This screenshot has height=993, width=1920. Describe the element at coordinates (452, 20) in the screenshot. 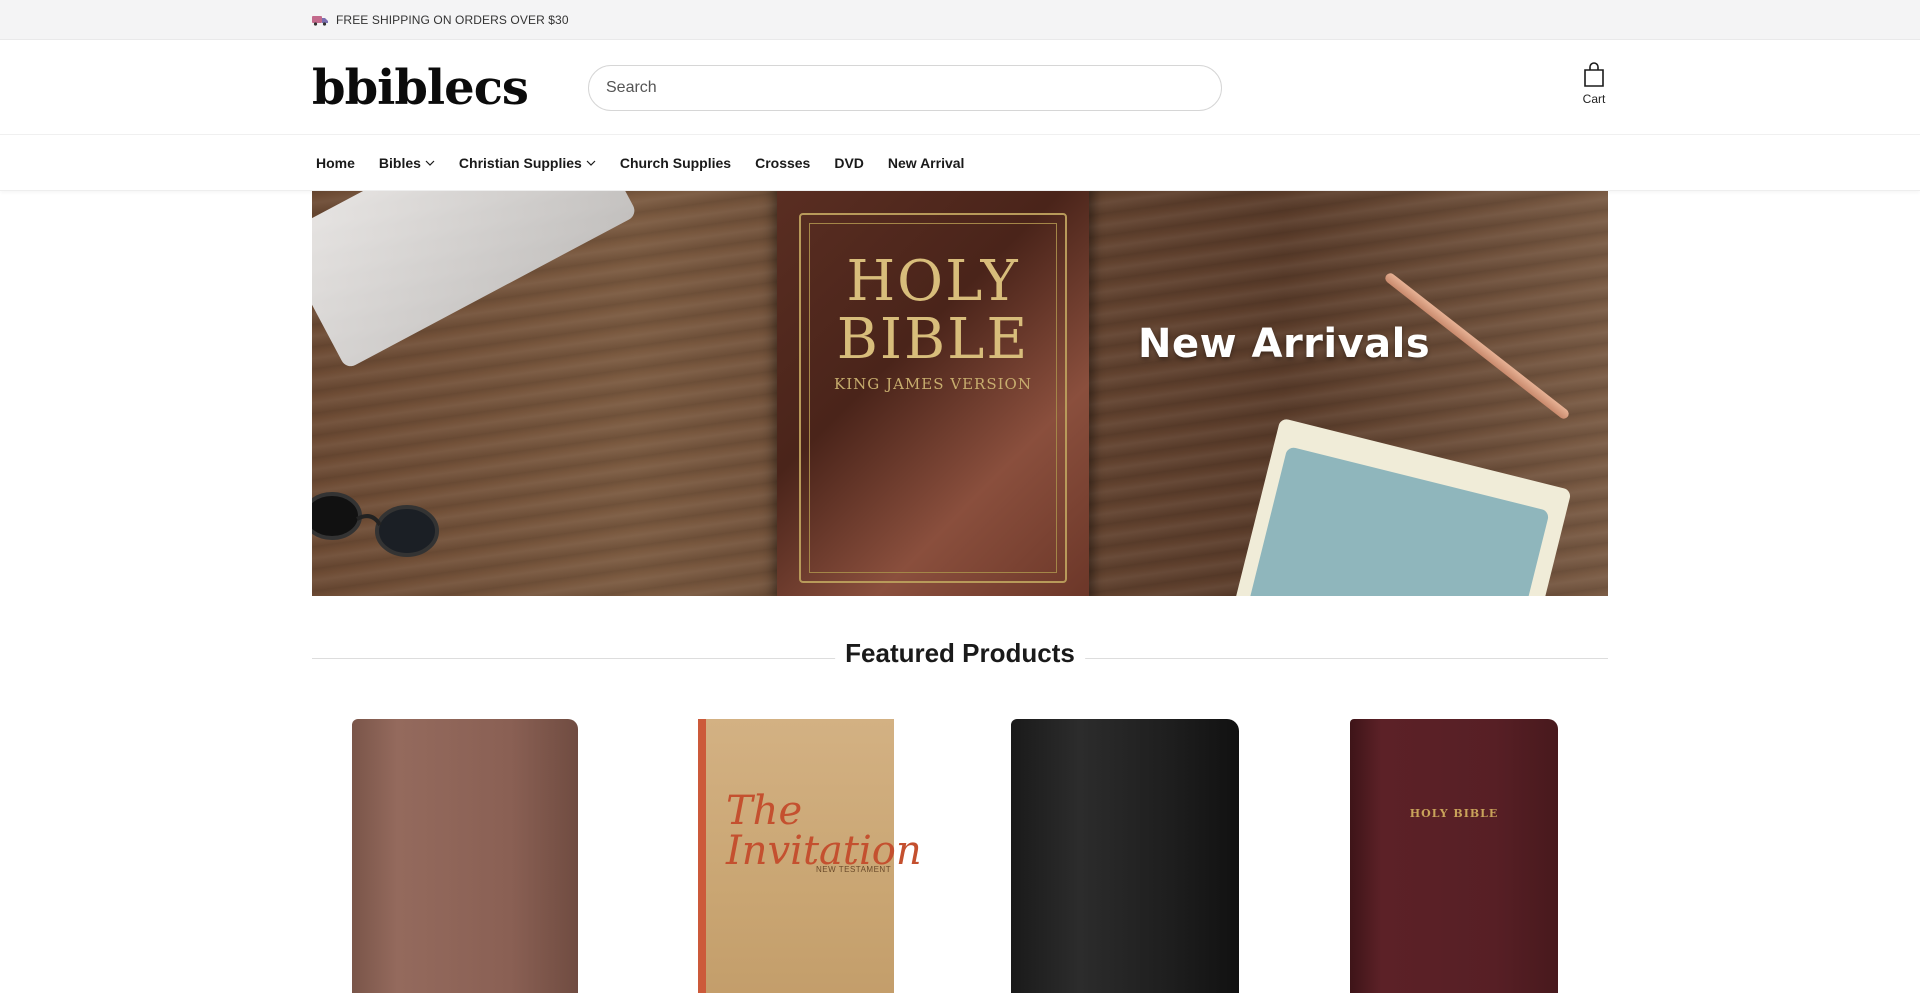

I see `announcement-text: FREE SHIPPING ON ORDERS OVER $30` at that location.